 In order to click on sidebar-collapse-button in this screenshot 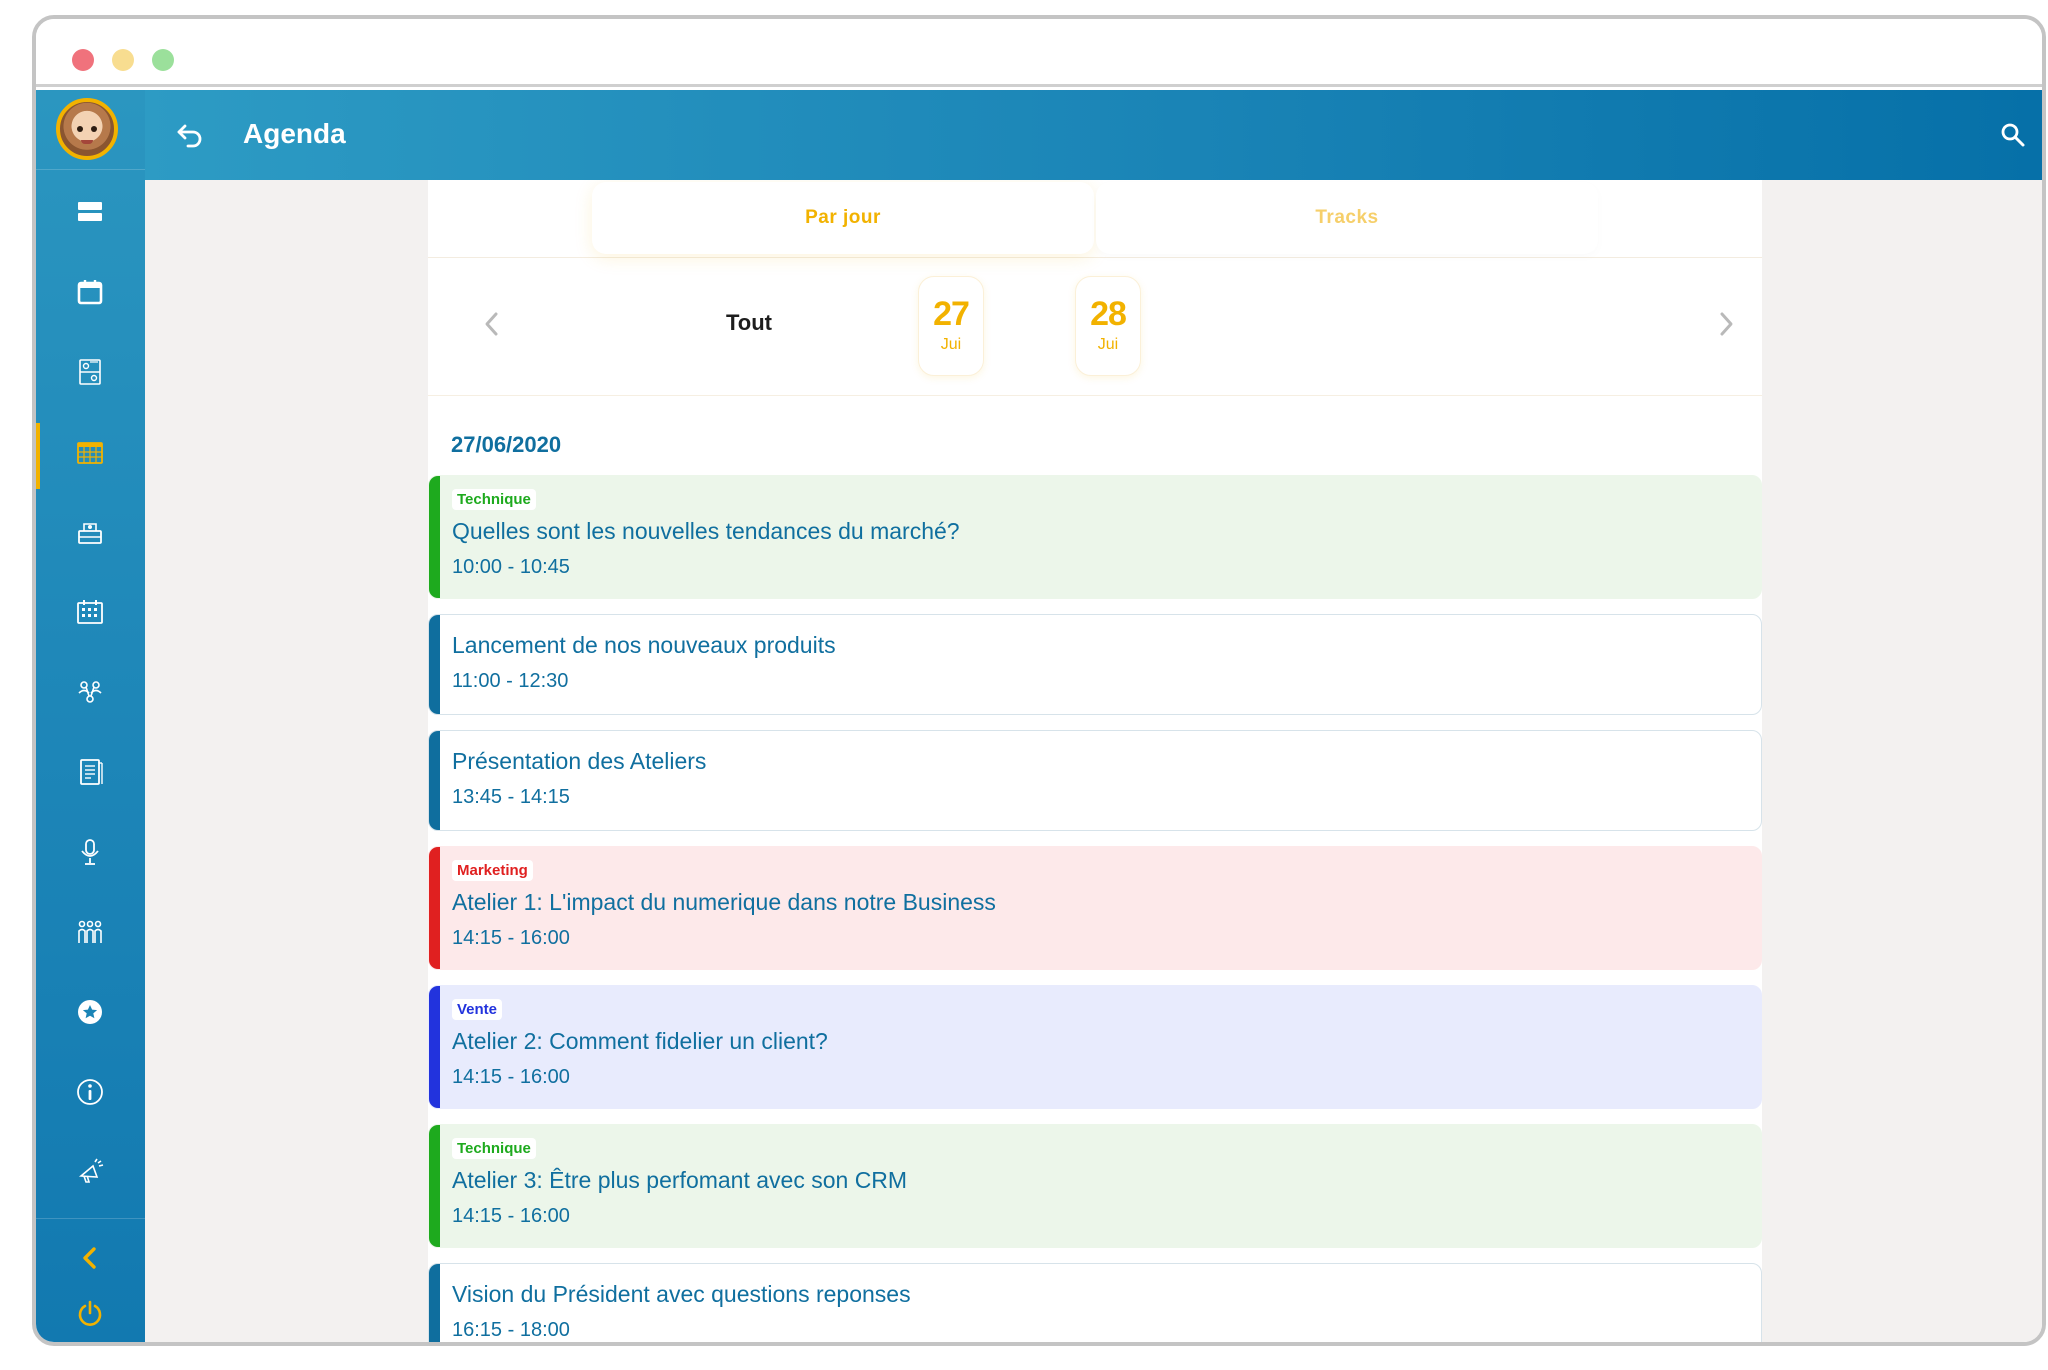, I will do `click(90, 1258)`.